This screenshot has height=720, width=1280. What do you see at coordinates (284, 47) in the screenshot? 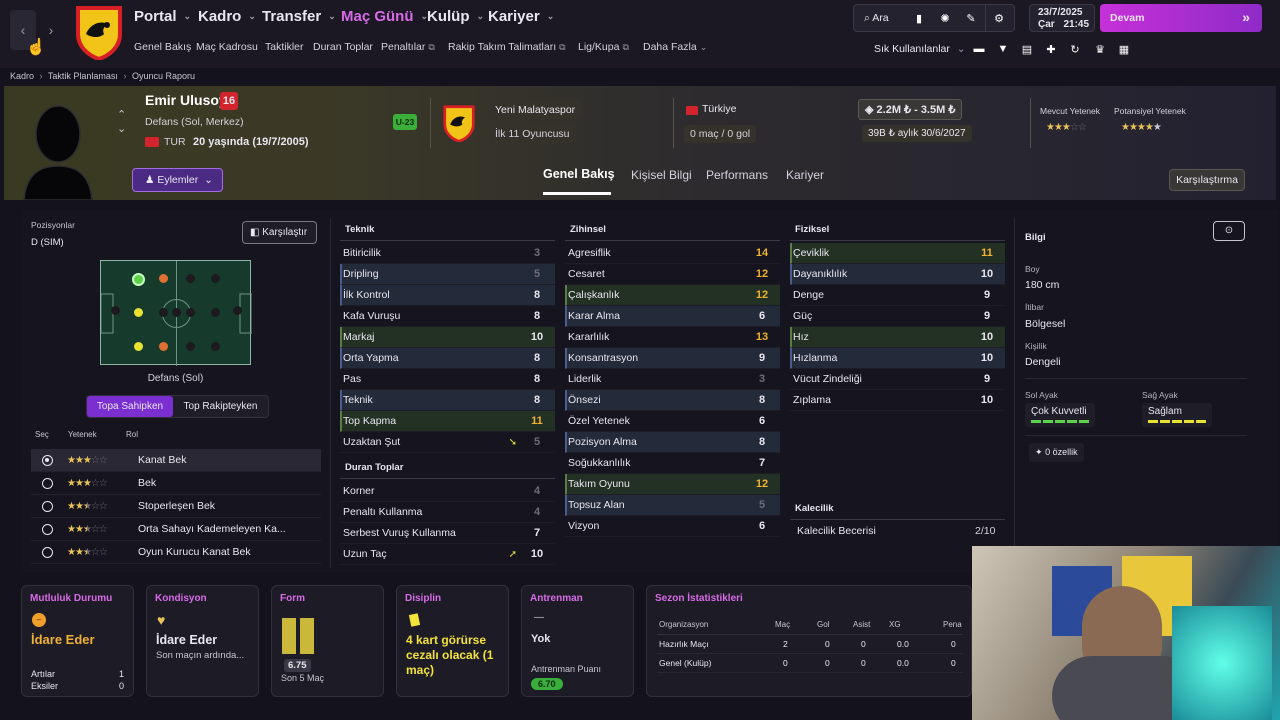
I see `submenu-taktikler: Taktikler` at bounding box center [284, 47].